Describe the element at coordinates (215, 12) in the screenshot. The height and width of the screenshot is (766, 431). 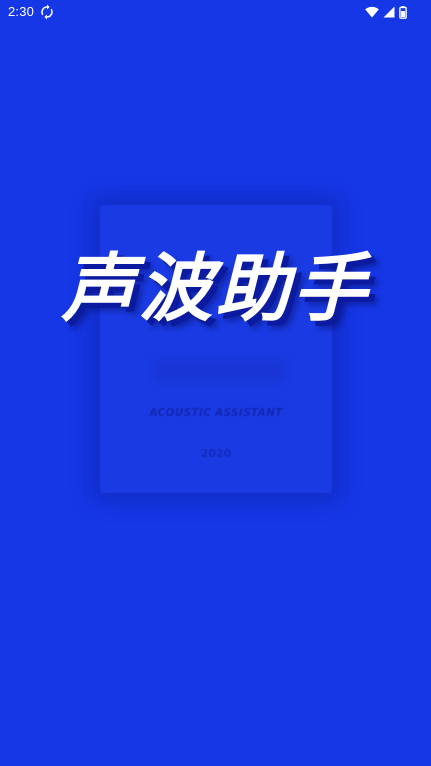
I see `status-bar: 2:30` at that location.